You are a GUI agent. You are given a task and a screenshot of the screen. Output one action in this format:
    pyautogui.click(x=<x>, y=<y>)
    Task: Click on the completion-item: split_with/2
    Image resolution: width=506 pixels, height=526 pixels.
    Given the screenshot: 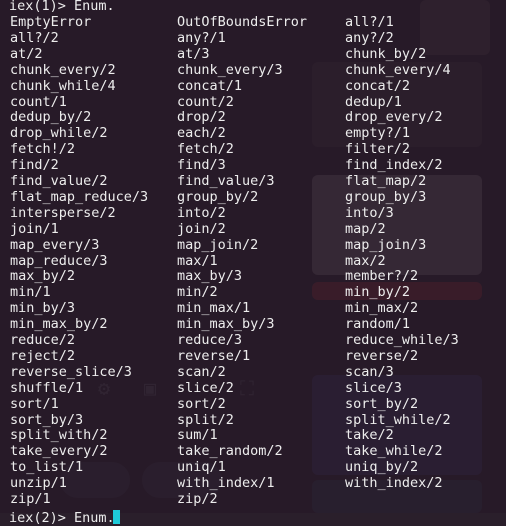 What is the action you would take?
    pyautogui.click(x=59, y=435)
    